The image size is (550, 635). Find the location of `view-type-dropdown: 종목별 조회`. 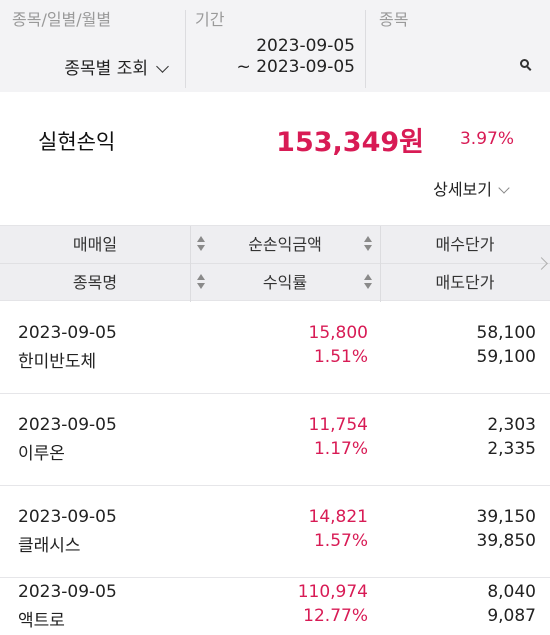

view-type-dropdown: 종목별 조회 is located at coordinates (116, 66).